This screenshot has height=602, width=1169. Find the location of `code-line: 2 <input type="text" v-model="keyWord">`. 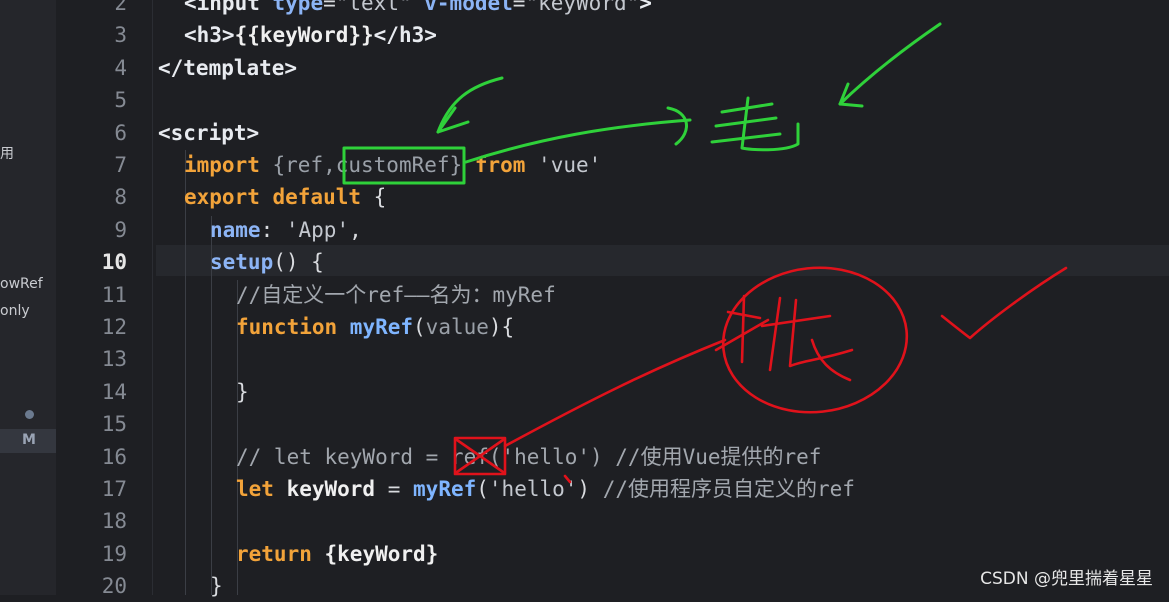

code-line: 2 <input type="text" v-model="keyWord"> is located at coordinates (612, 9).